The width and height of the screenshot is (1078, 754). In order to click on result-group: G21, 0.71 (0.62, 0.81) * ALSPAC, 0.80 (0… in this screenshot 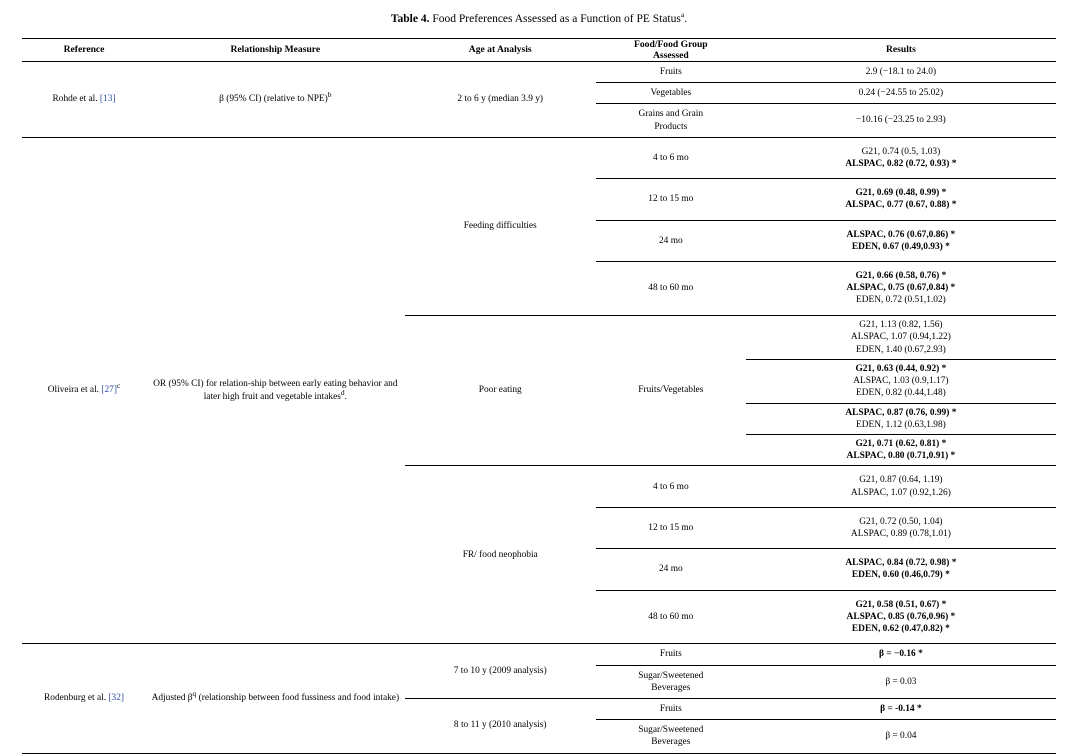, I will do `click(900, 449)`.